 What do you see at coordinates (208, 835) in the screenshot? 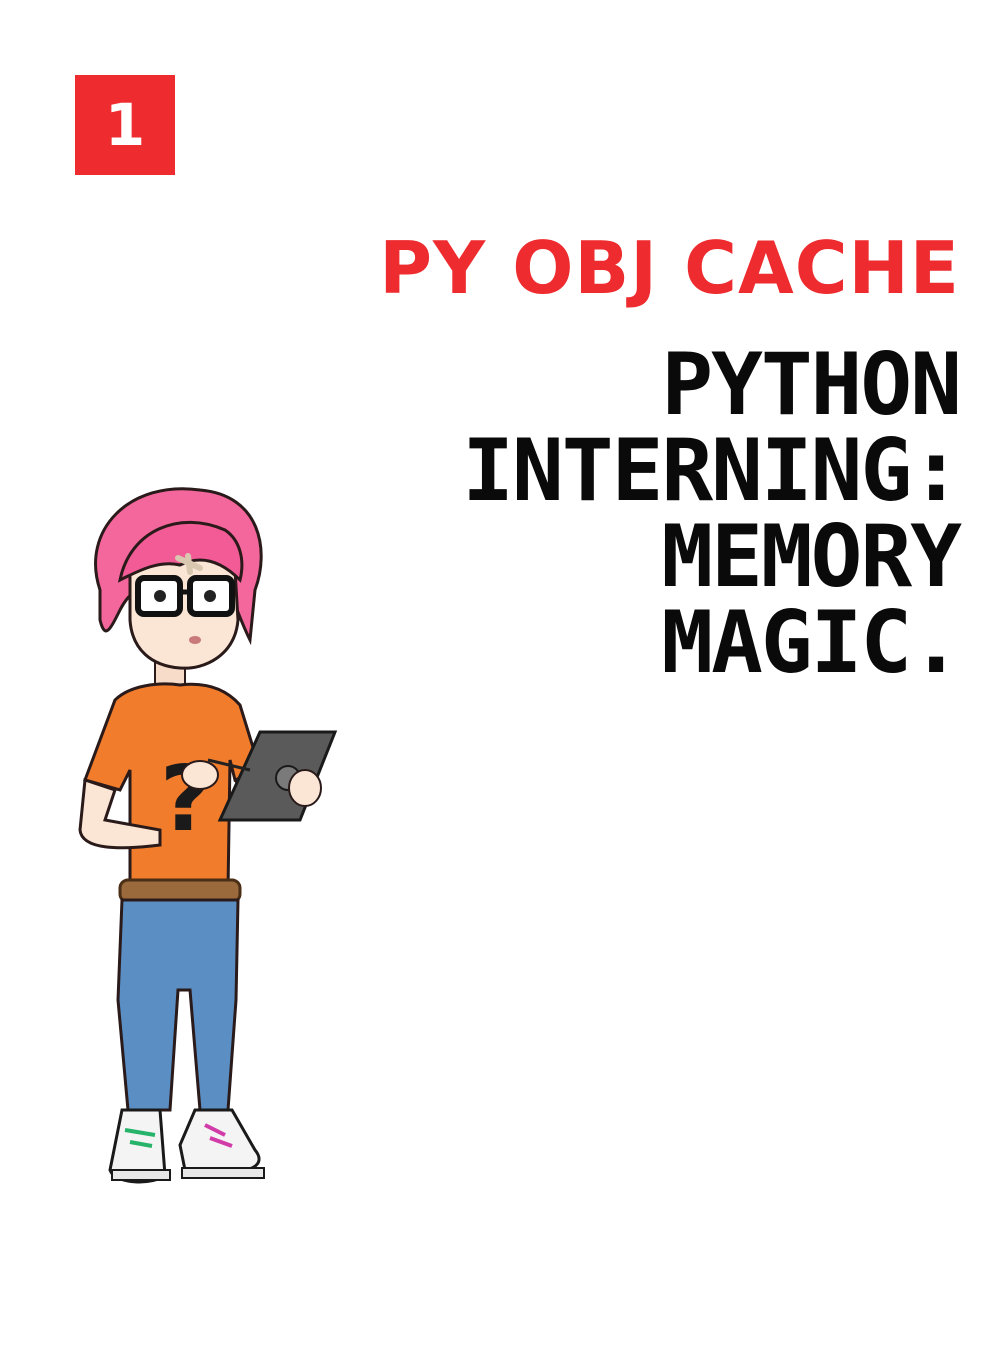
I see `character-with-tablet-illustration: ?` at bounding box center [208, 835].